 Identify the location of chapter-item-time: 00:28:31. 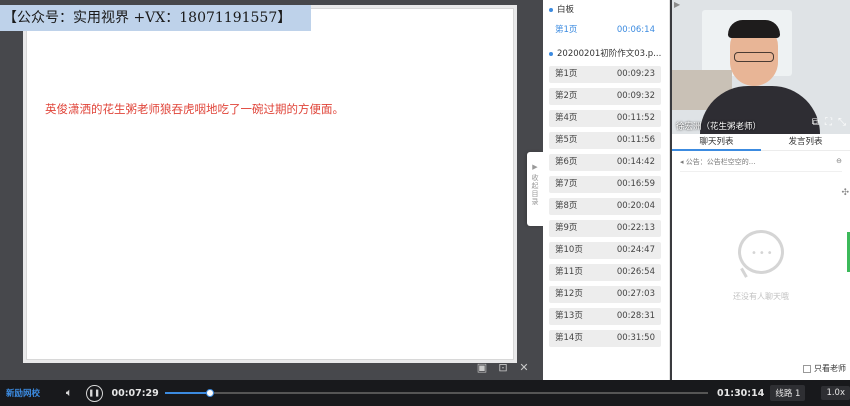
(635, 316).